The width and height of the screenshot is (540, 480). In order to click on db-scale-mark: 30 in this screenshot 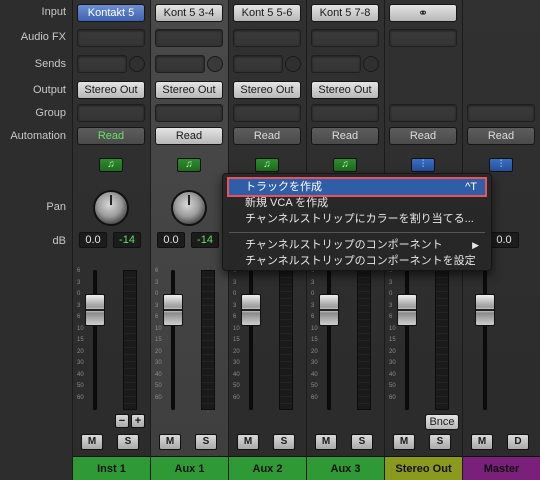, I will do `click(314, 363)`.